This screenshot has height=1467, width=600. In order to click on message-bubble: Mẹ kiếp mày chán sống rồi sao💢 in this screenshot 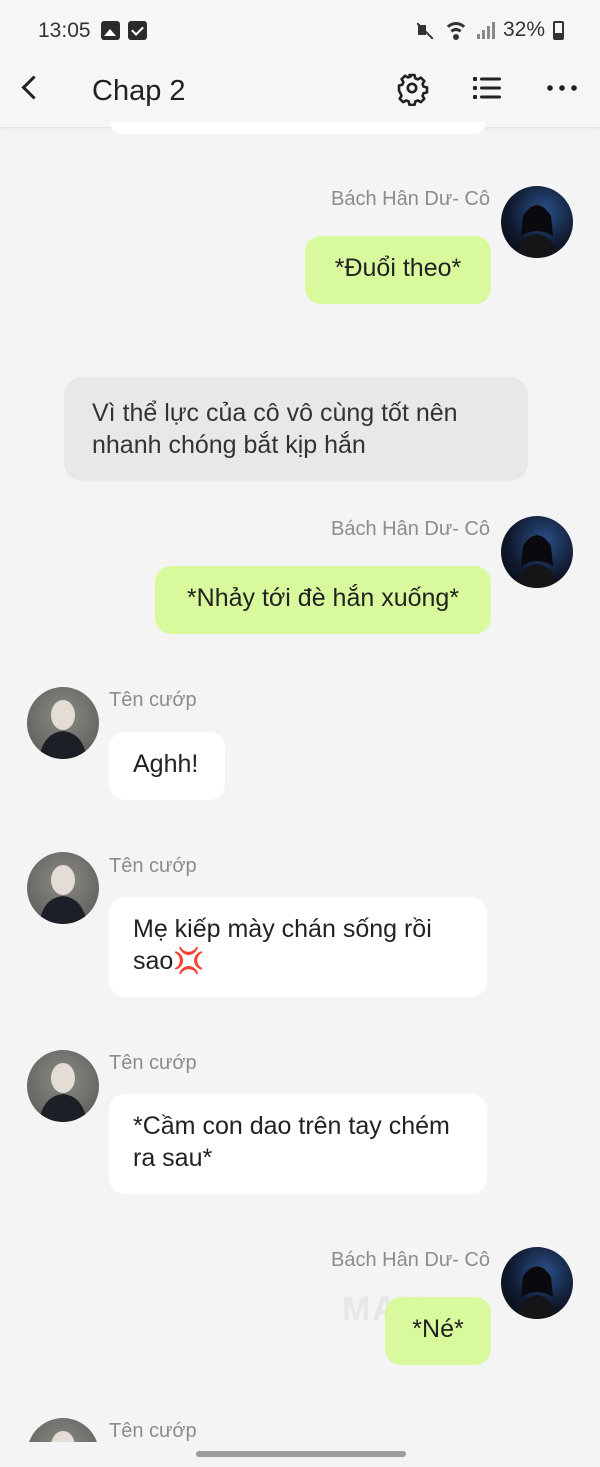, I will do `click(298, 947)`.